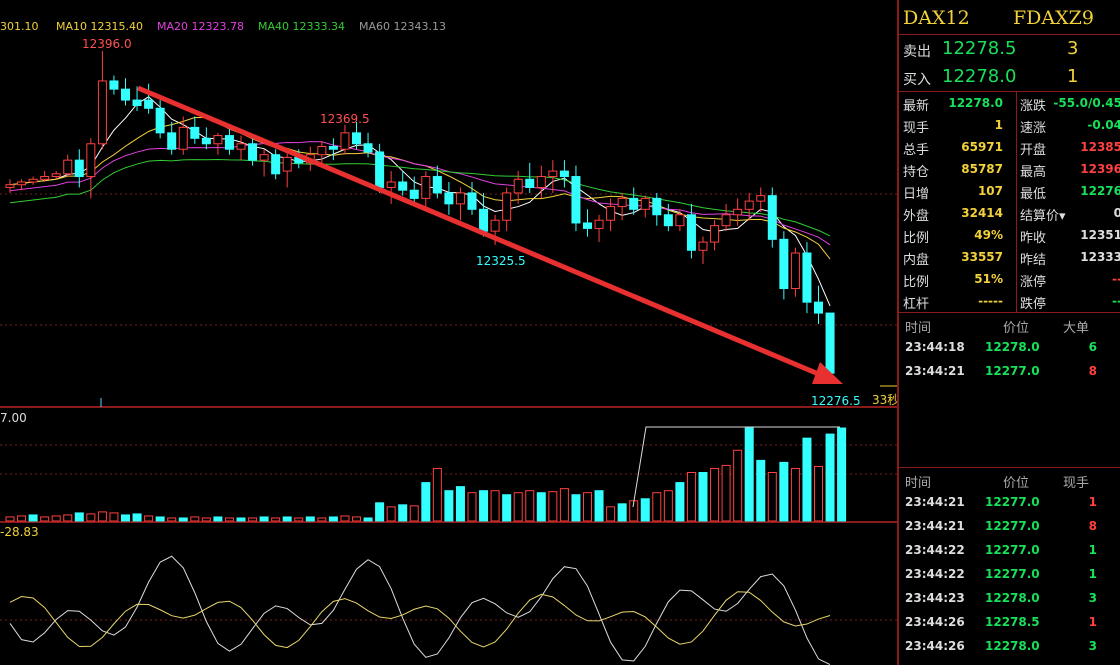 This screenshot has height=665, width=1120. What do you see at coordinates (1100, 169) in the screenshot?
I see `stat-value: 12396` at bounding box center [1100, 169].